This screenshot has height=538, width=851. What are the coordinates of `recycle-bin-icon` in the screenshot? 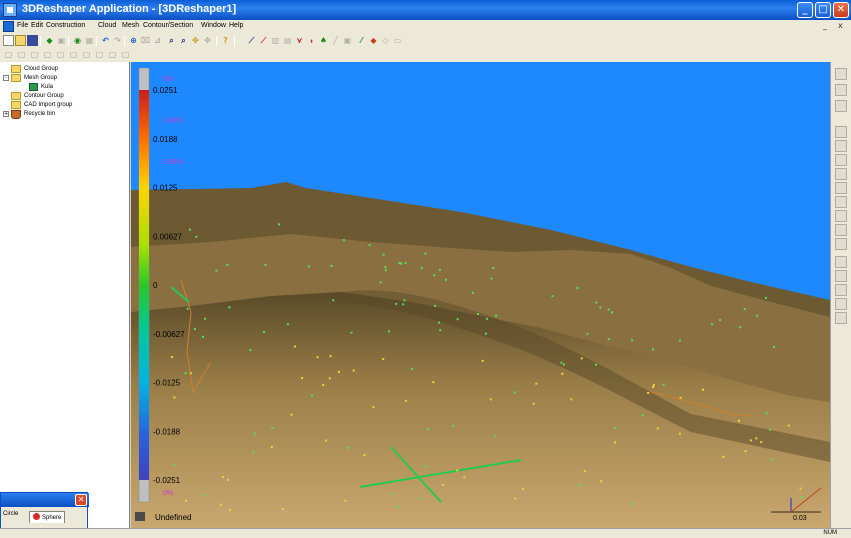 It's located at (16, 114).